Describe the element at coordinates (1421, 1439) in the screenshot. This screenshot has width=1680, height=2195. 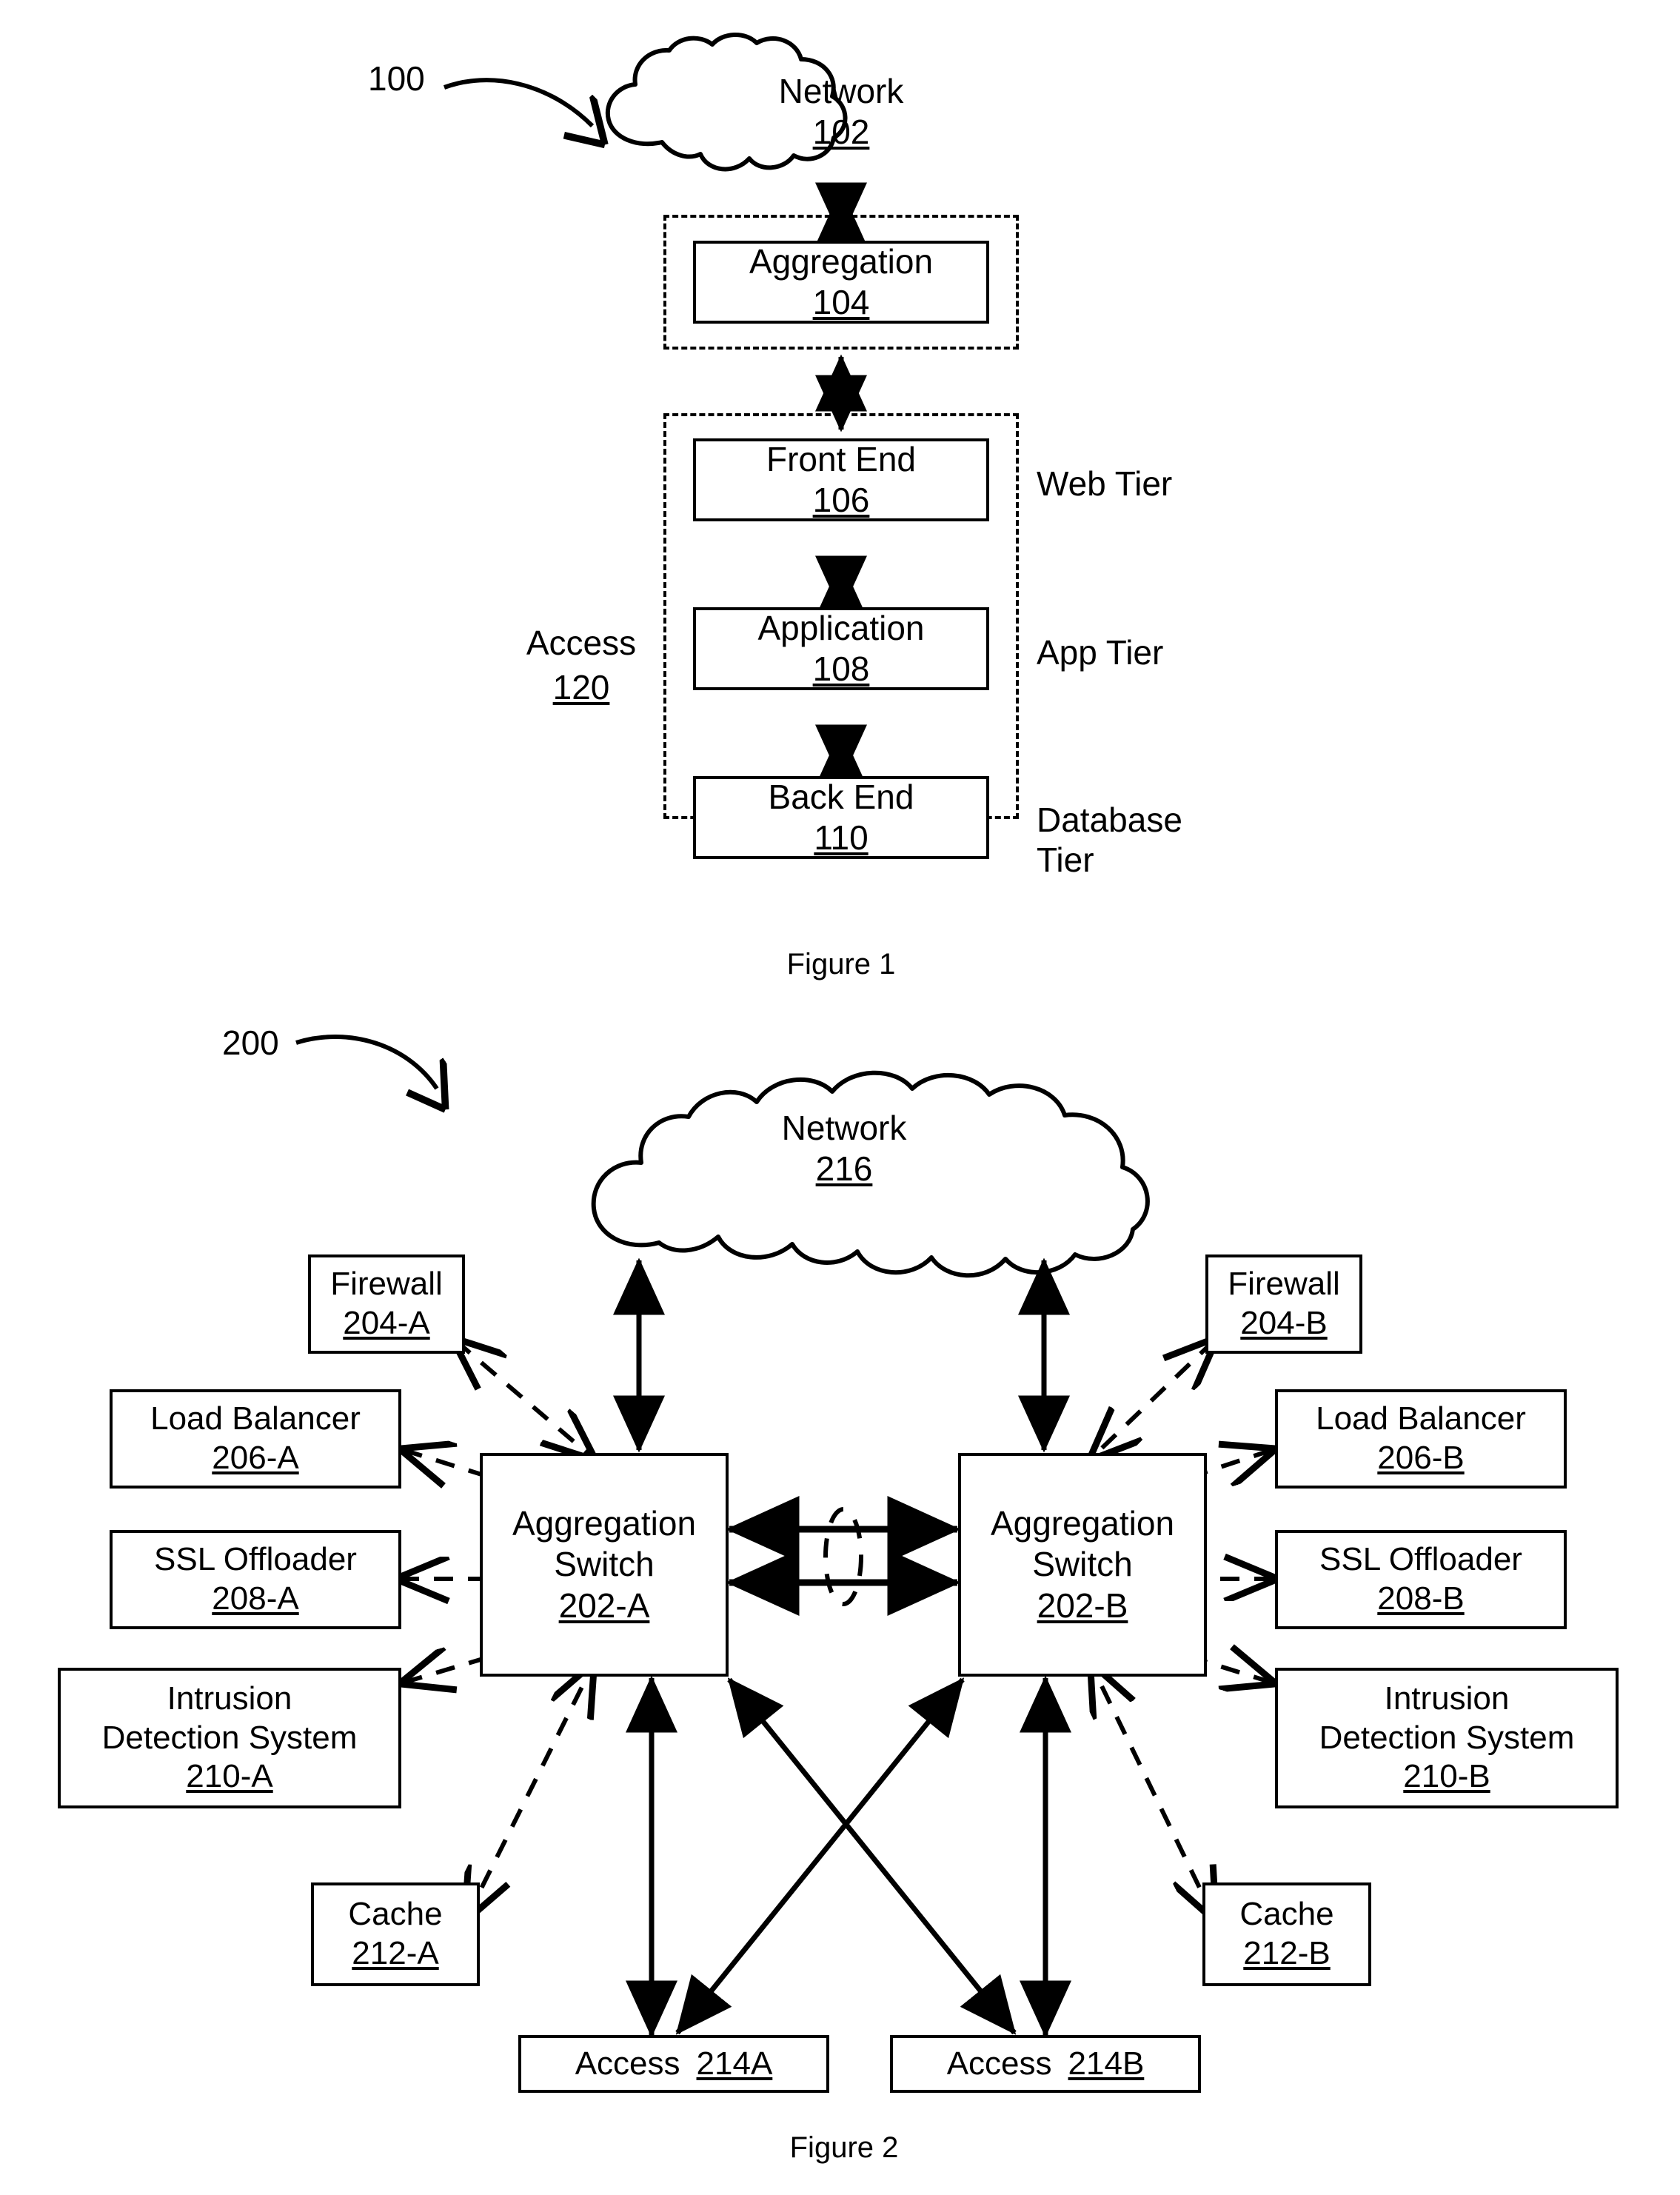
I see `fig2-load-balancer-b: Load Balancer 206-B` at that location.